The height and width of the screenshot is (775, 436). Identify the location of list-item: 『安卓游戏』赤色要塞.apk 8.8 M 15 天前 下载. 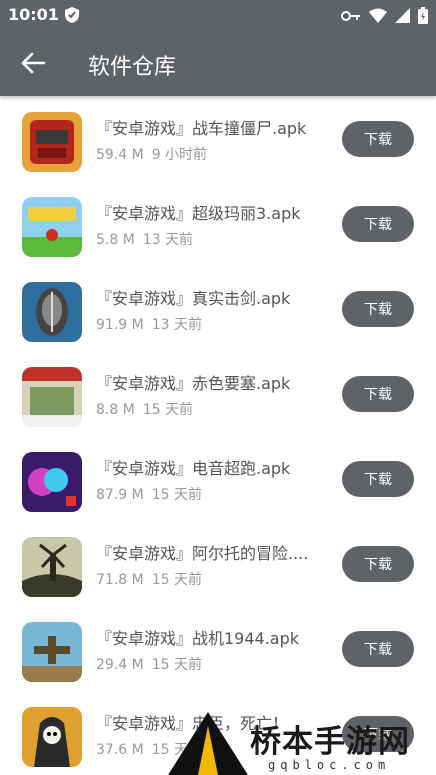
(218, 393).